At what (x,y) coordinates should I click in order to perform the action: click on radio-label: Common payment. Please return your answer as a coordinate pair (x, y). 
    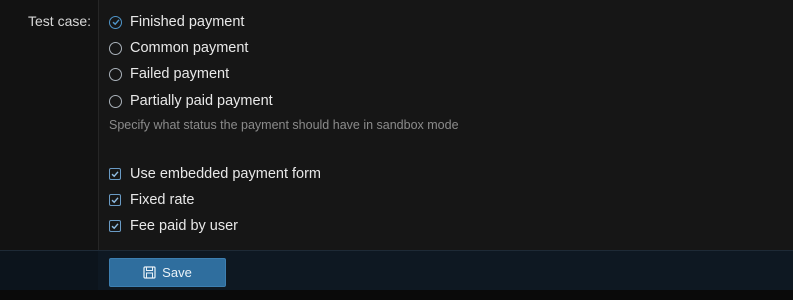
    Looking at the image, I should click on (189, 48).